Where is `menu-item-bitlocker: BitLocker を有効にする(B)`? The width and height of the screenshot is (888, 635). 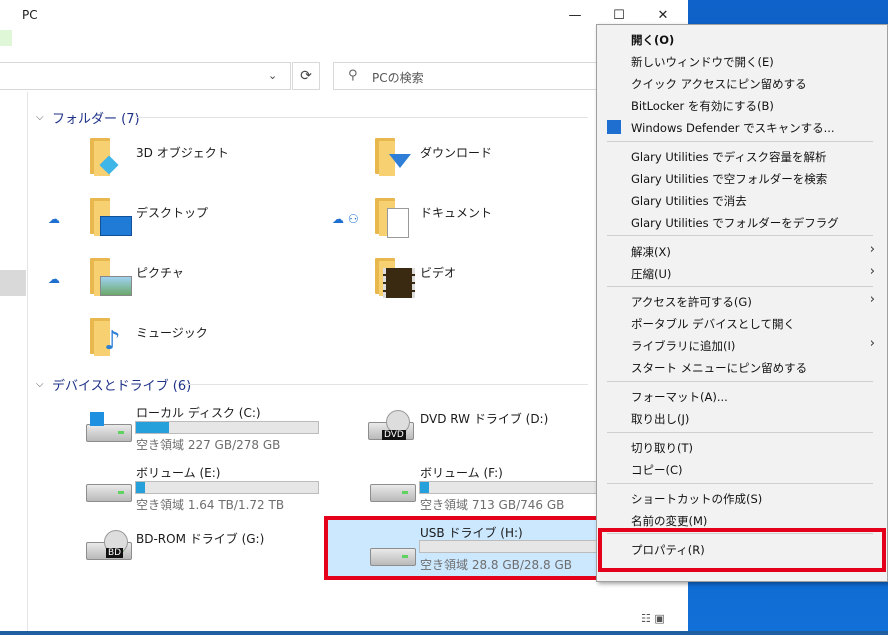
menu-item-bitlocker: BitLocker を有効にする(B) is located at coordinates (742, 105).